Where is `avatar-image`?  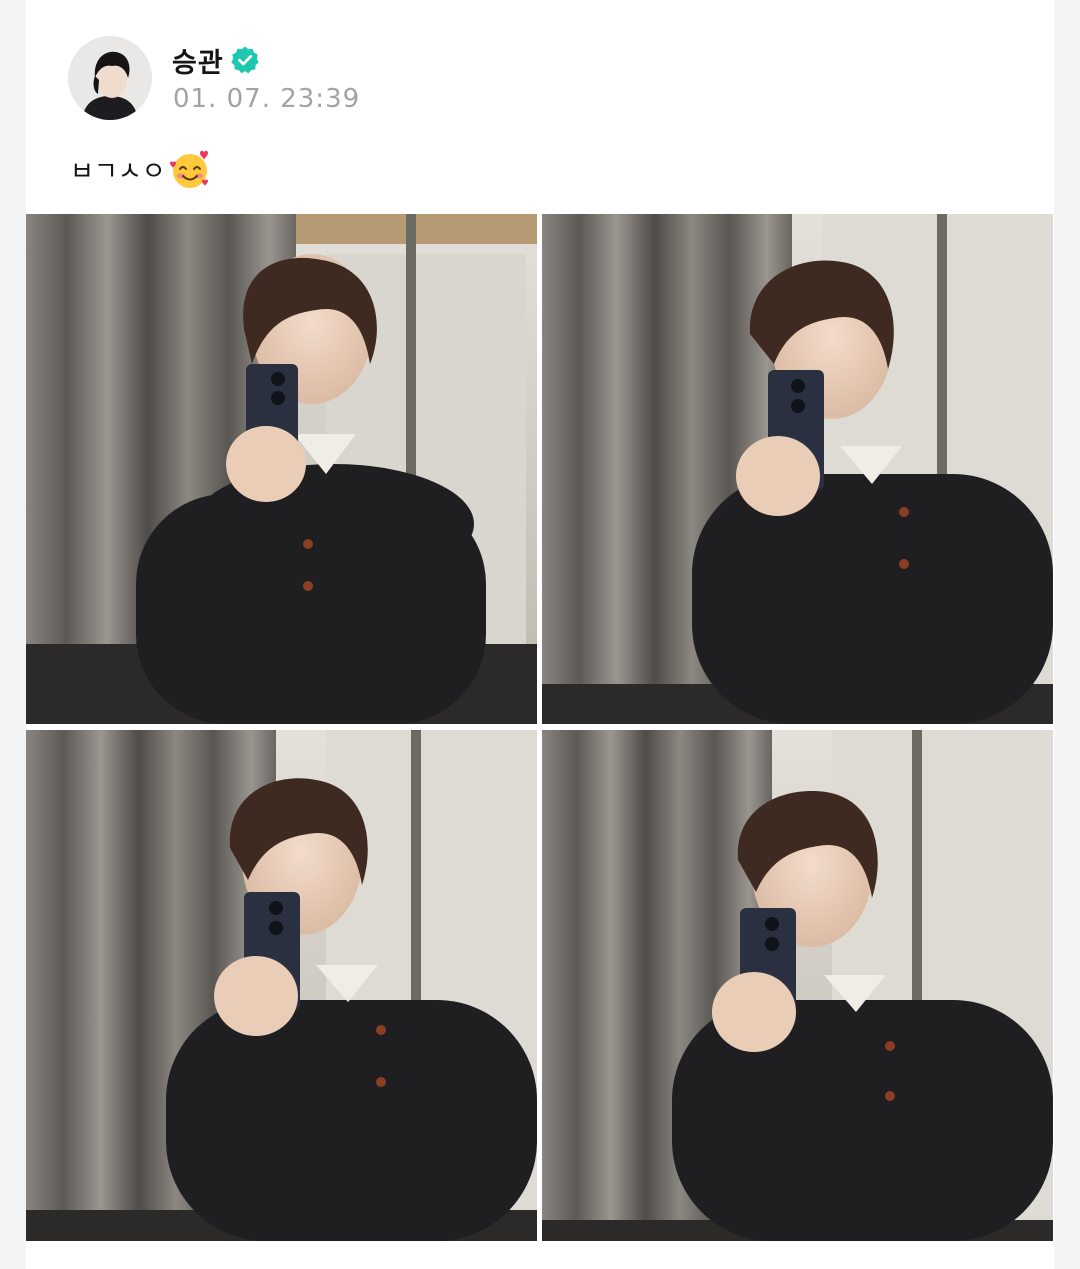 avatar-image is located at coordinates (110, 78).